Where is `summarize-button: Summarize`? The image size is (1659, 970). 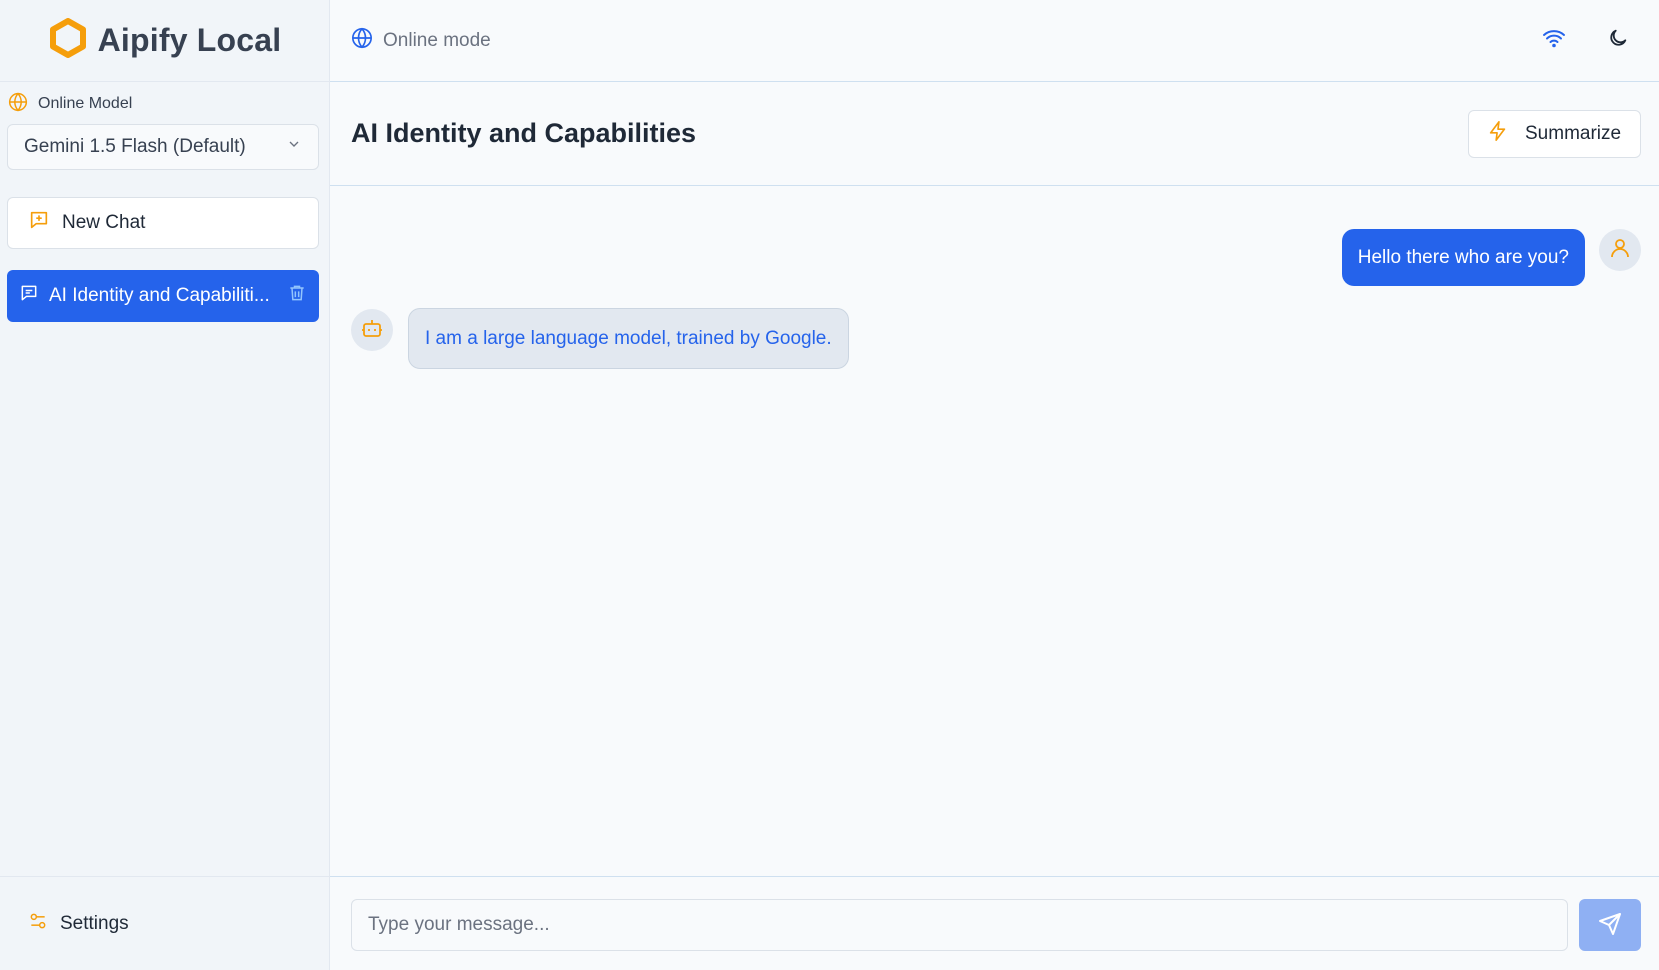
summarize-button: Summarize is located at coordinates (1554, 133).